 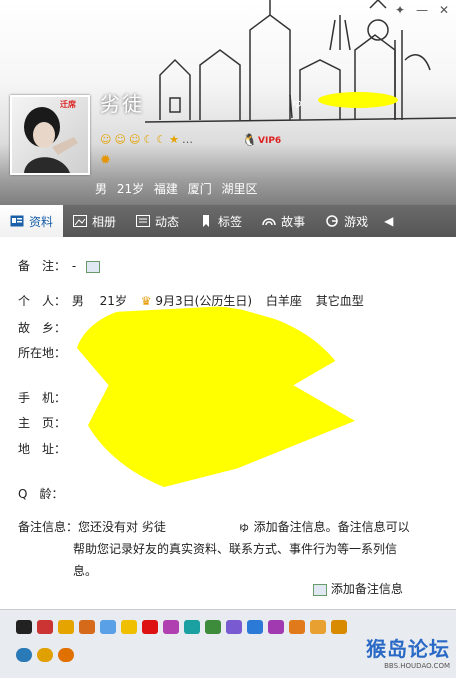 What do you see at coordinates (77, 301) in the screenshot?
I see `gender-value: 男` at bounding box center [77, 301].